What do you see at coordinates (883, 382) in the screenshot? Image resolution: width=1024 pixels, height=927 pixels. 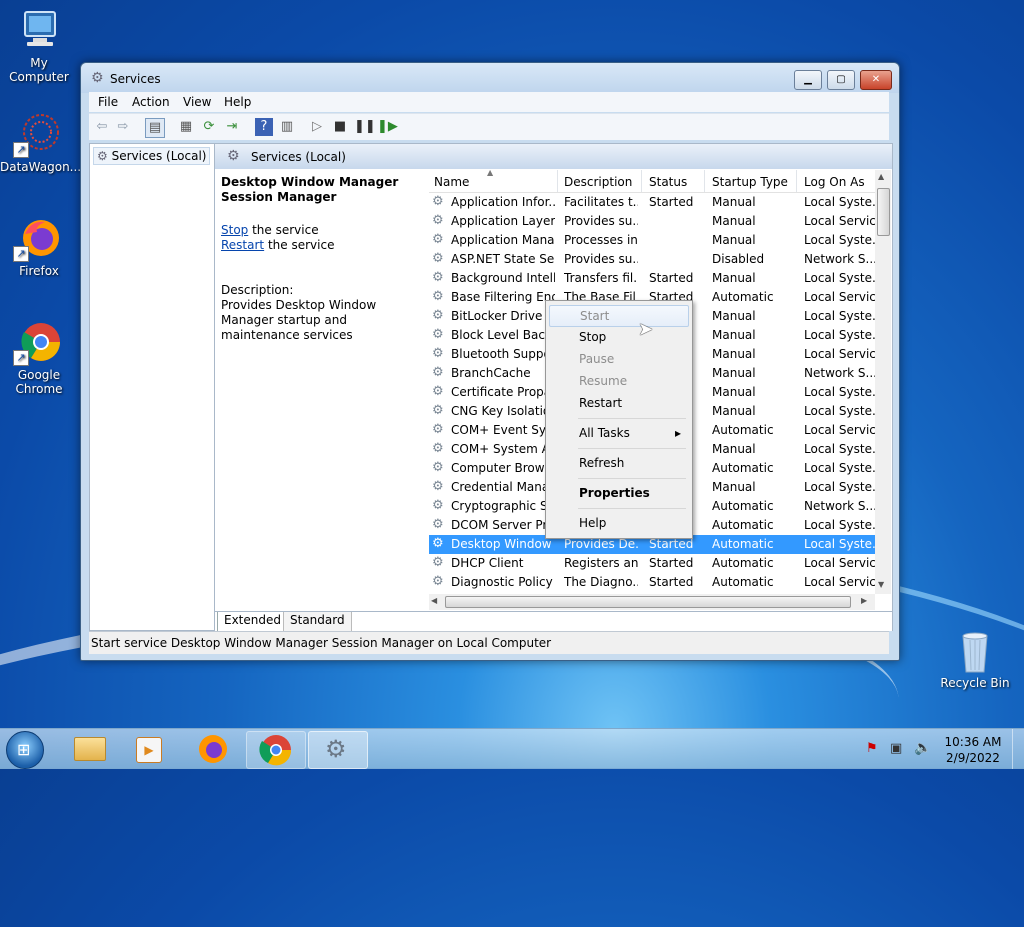 I see `vertical-scrollbar: ▲ ▼` at bounding box center [883, 382].